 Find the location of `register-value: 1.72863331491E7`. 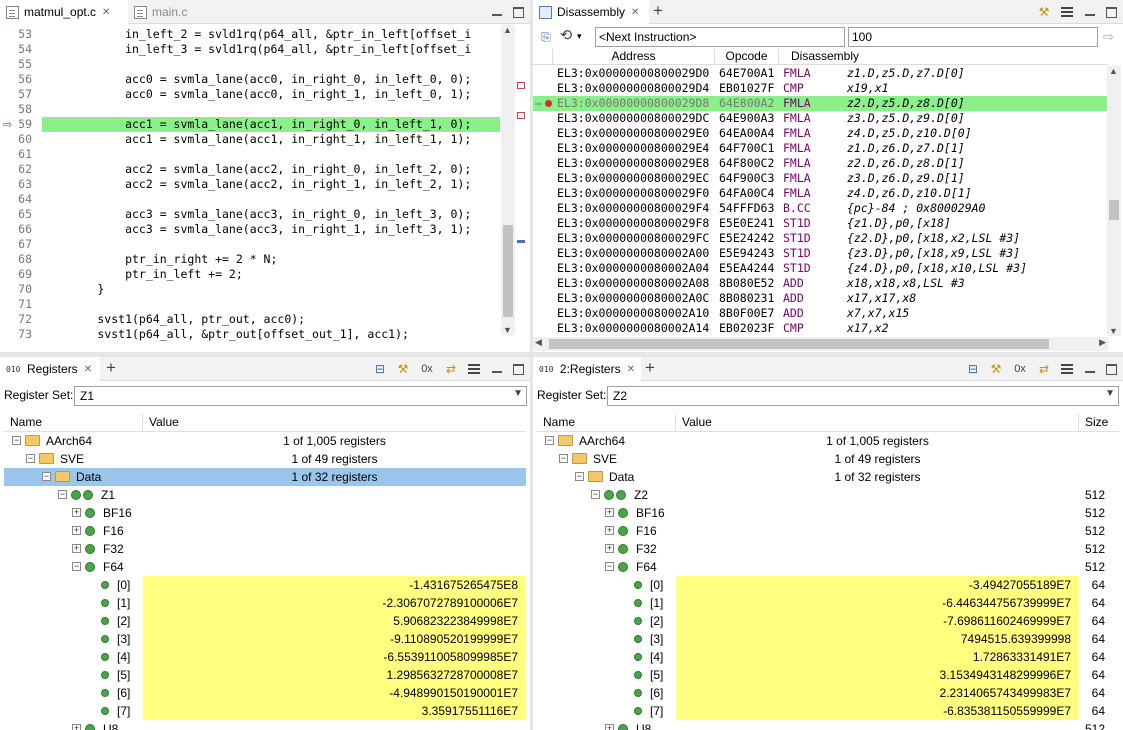

register-value: 1.72863331491E7 is located at coordinates (877, 657).